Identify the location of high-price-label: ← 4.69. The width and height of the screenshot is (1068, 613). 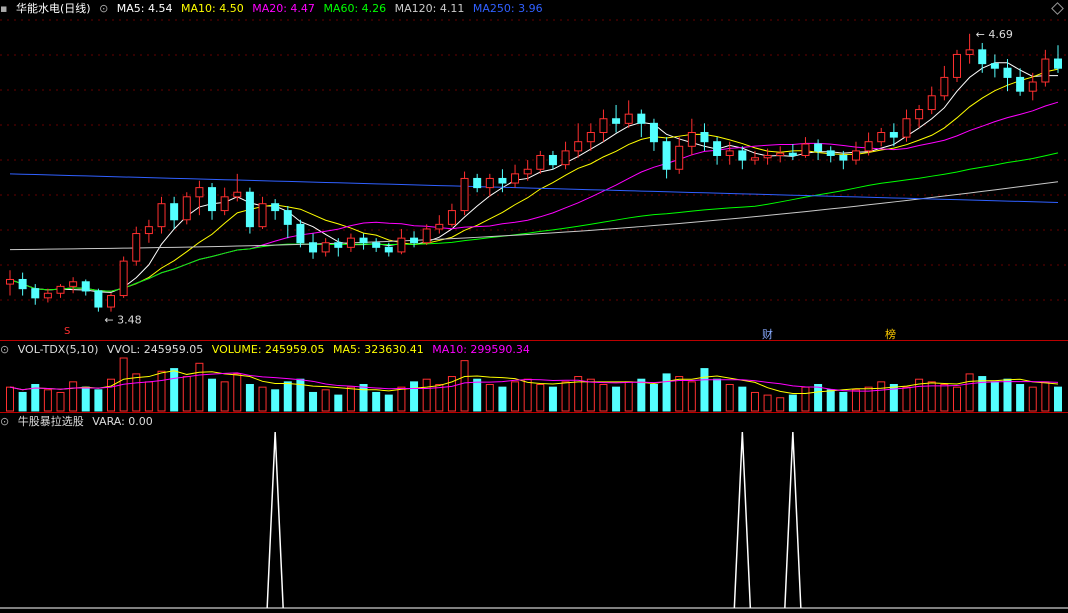
(994, 34).